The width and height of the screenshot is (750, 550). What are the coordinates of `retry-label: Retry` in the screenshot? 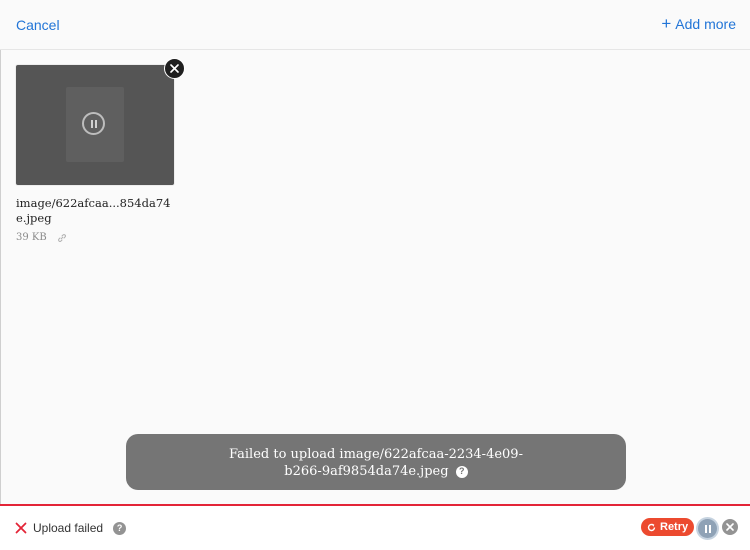 It's located at (674, 527).